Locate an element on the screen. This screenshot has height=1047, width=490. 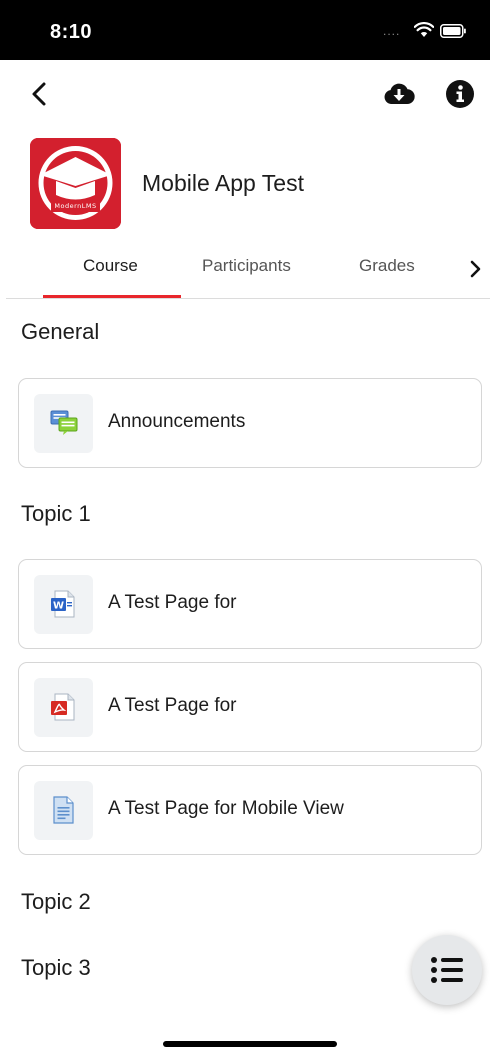
activity-label: Announcements is located at coordinates (177, 421).